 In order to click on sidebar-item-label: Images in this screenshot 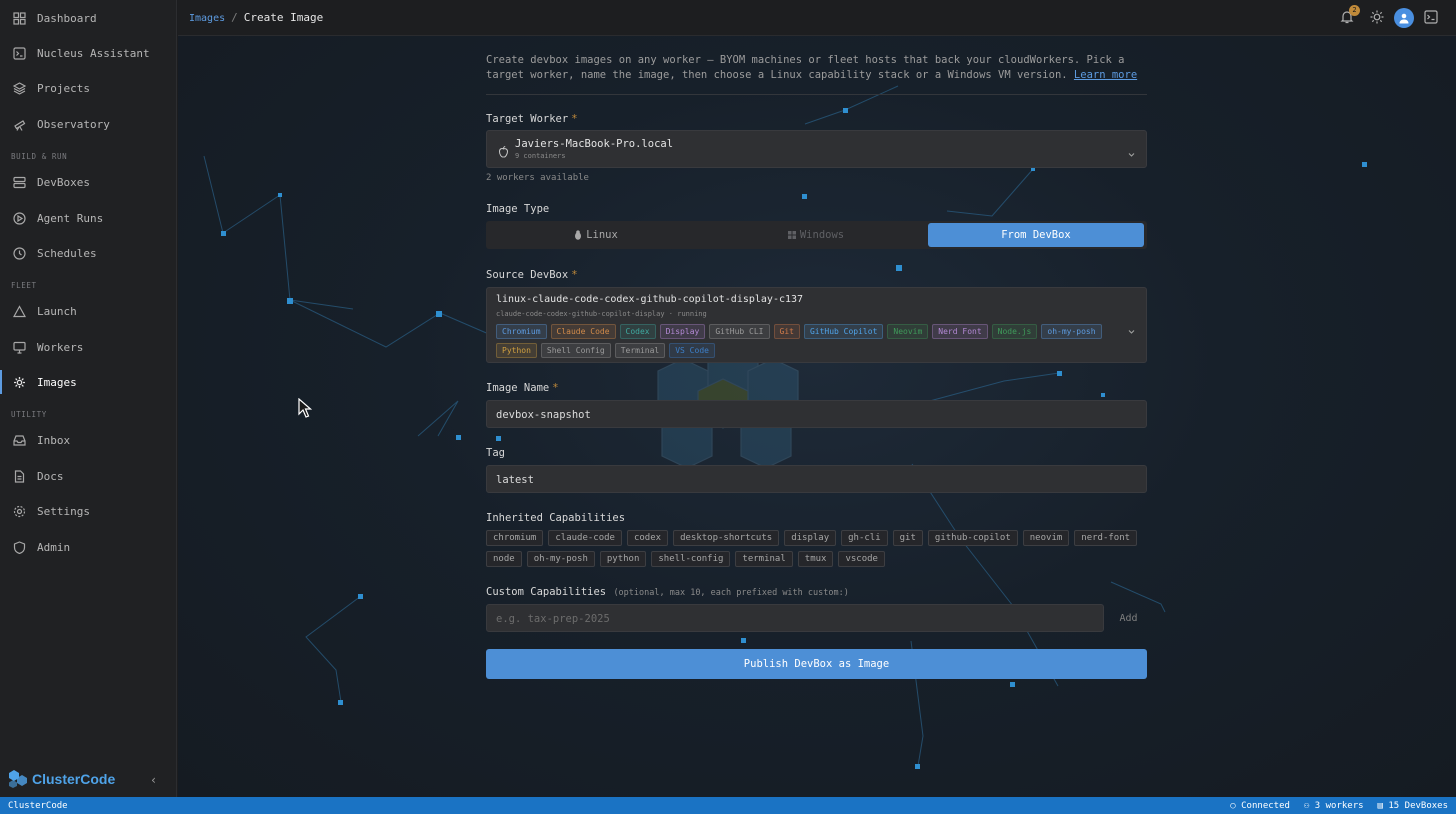, I will do `click(57, 382)`.